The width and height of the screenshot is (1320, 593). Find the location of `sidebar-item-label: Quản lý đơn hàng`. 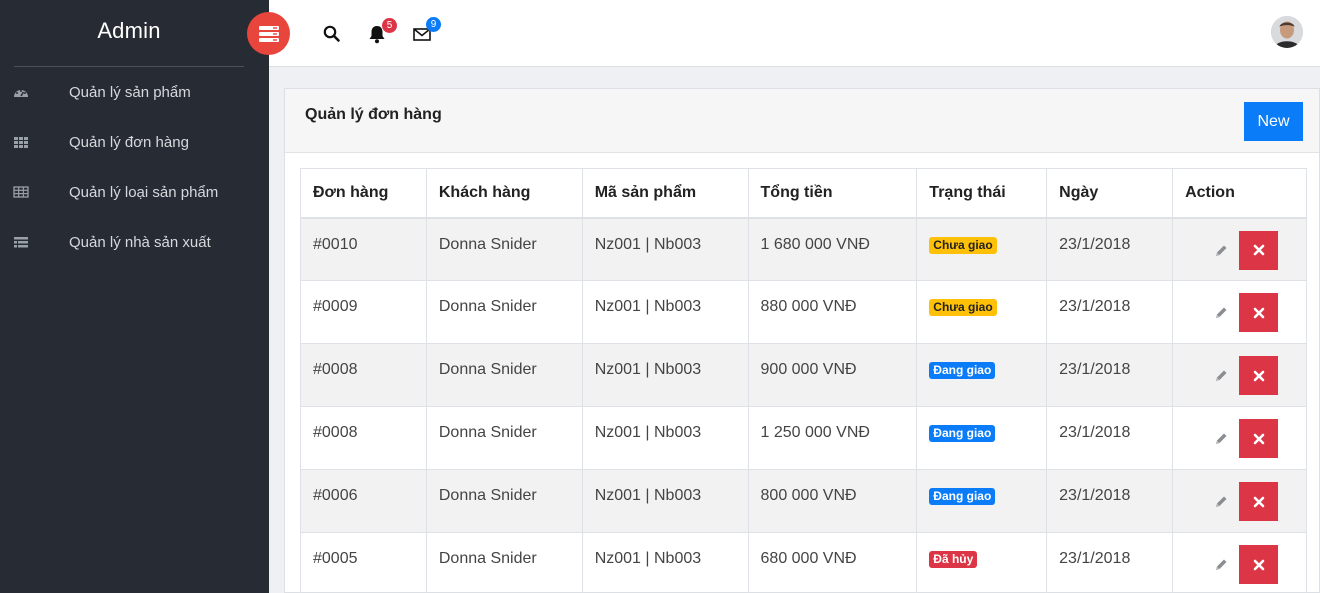

sidebar-item-label: Quản lý đơn hàng is located at coordinates (129, 142).